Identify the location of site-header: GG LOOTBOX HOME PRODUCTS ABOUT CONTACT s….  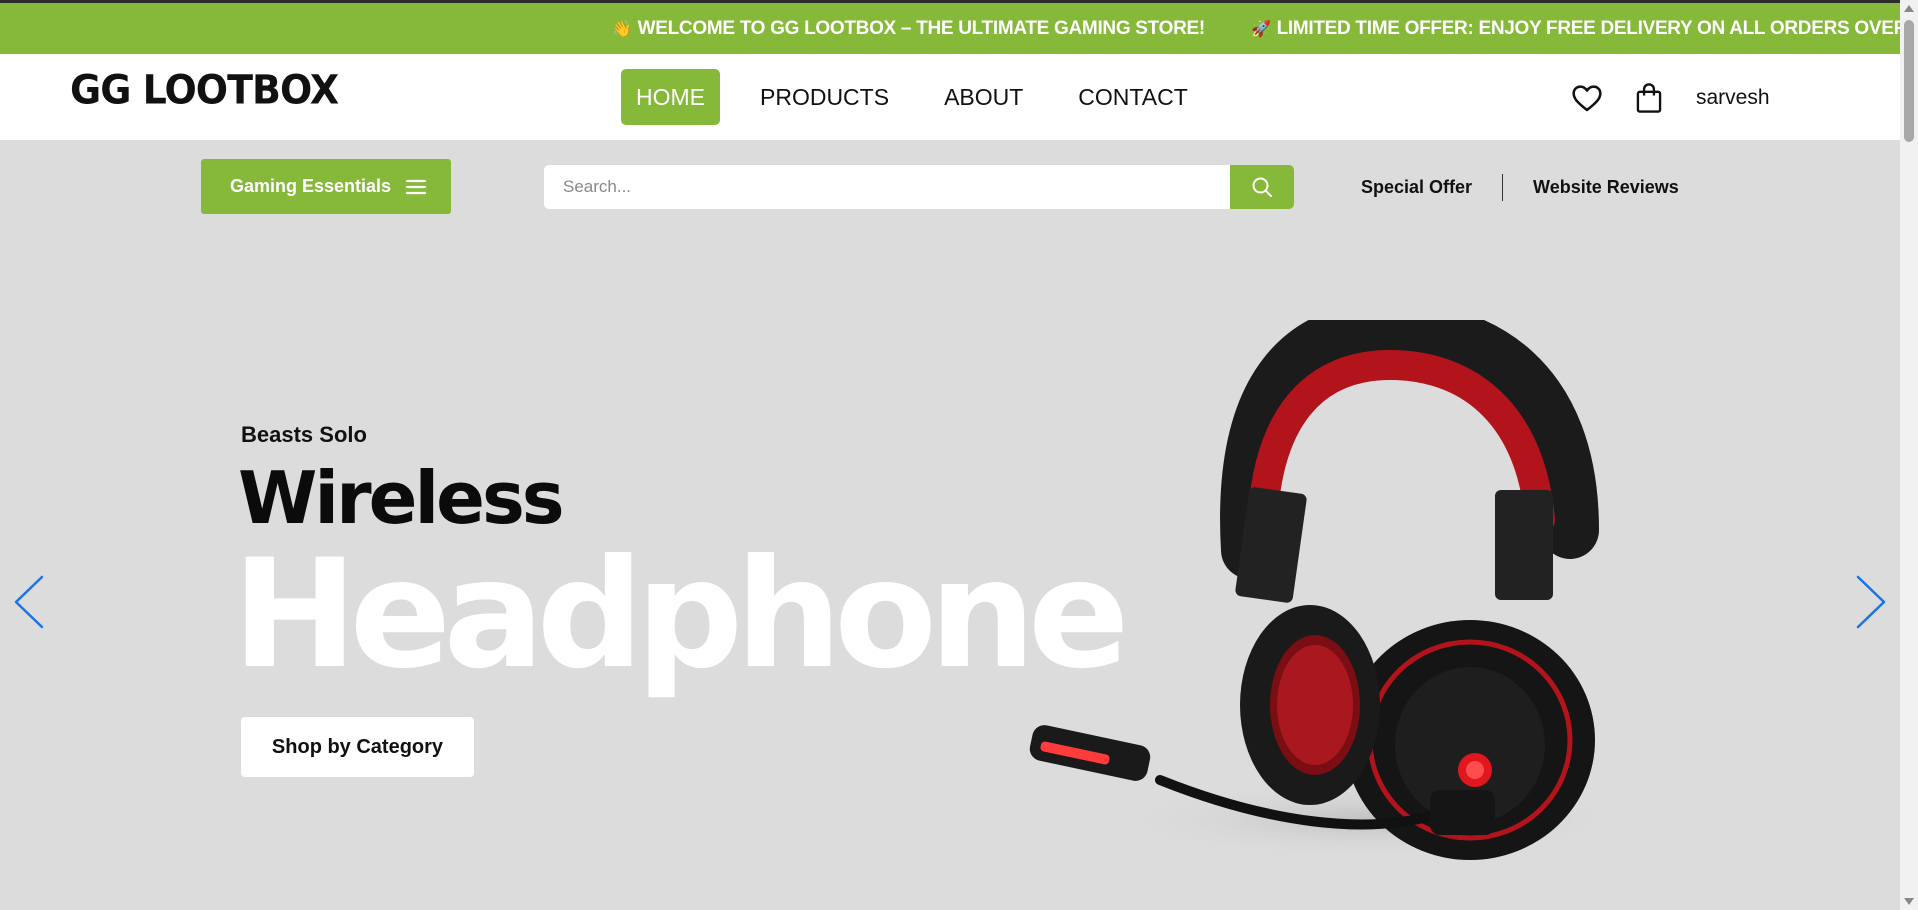
(950, 97).